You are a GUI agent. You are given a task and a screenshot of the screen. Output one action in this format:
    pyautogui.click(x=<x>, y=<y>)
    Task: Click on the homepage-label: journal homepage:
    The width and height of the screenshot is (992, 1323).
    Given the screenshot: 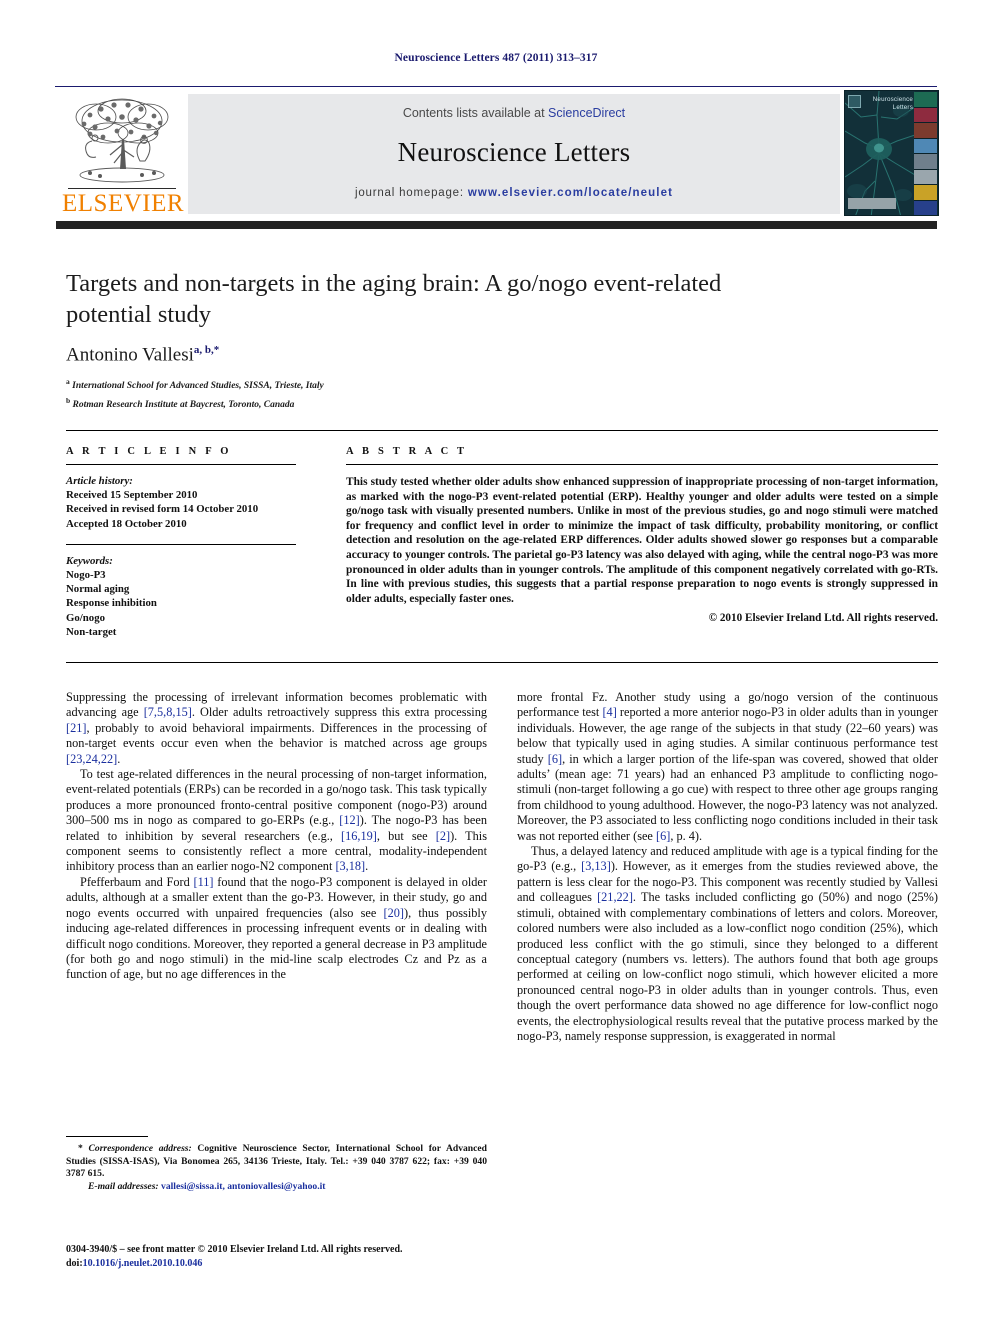 What is the action you would take?
    pyautogui.click(x=409, y=193)
    